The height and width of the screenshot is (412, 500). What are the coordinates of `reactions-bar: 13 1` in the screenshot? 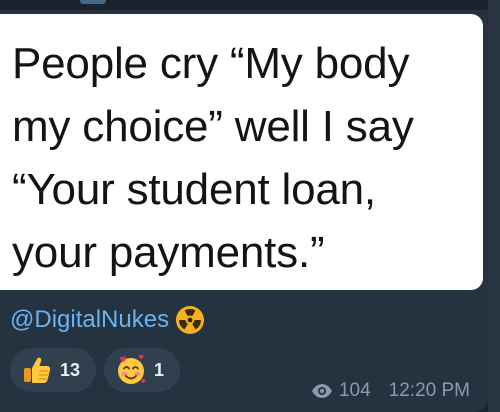 It's located at (95, 370).